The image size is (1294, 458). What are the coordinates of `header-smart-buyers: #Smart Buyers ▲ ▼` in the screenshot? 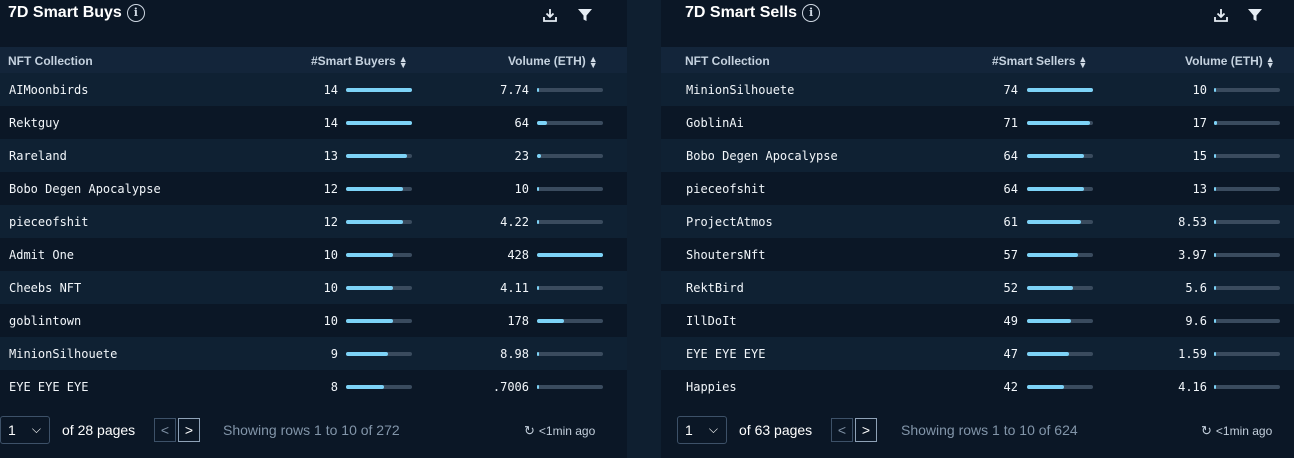 It's located at (359, 61).